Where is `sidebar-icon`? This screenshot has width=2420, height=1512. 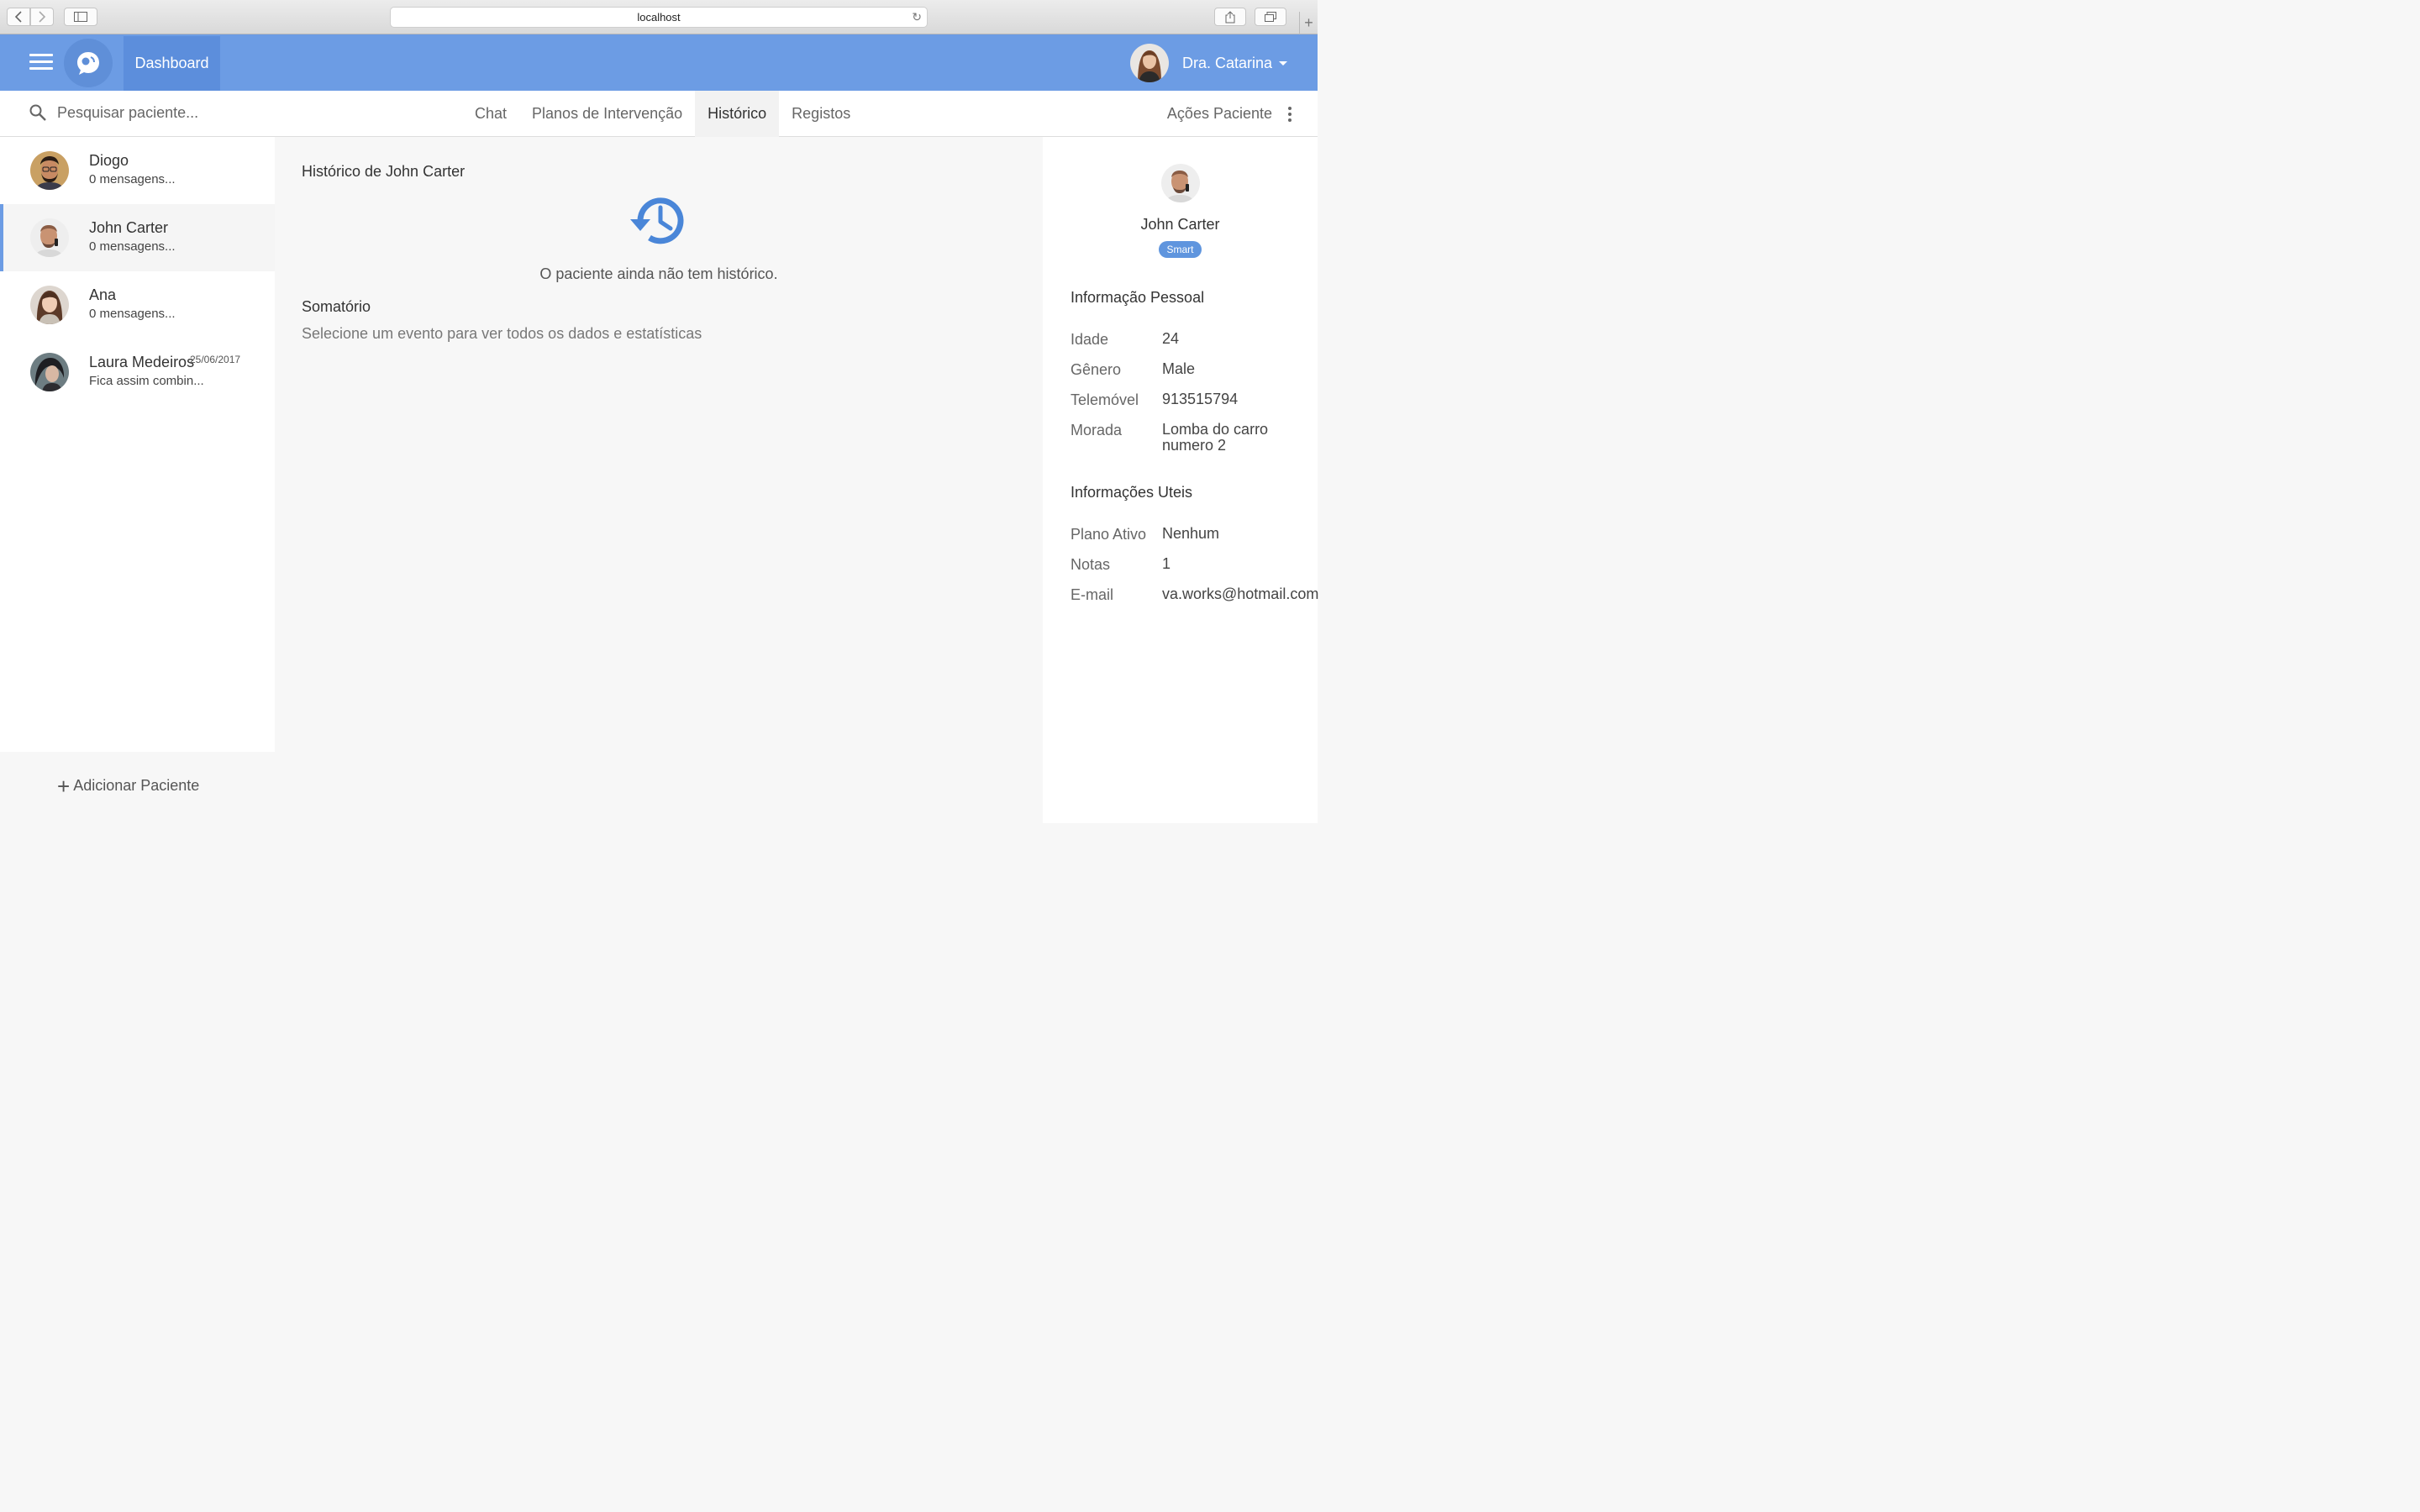
sidebar-icon is located at coordinates (80, 17).